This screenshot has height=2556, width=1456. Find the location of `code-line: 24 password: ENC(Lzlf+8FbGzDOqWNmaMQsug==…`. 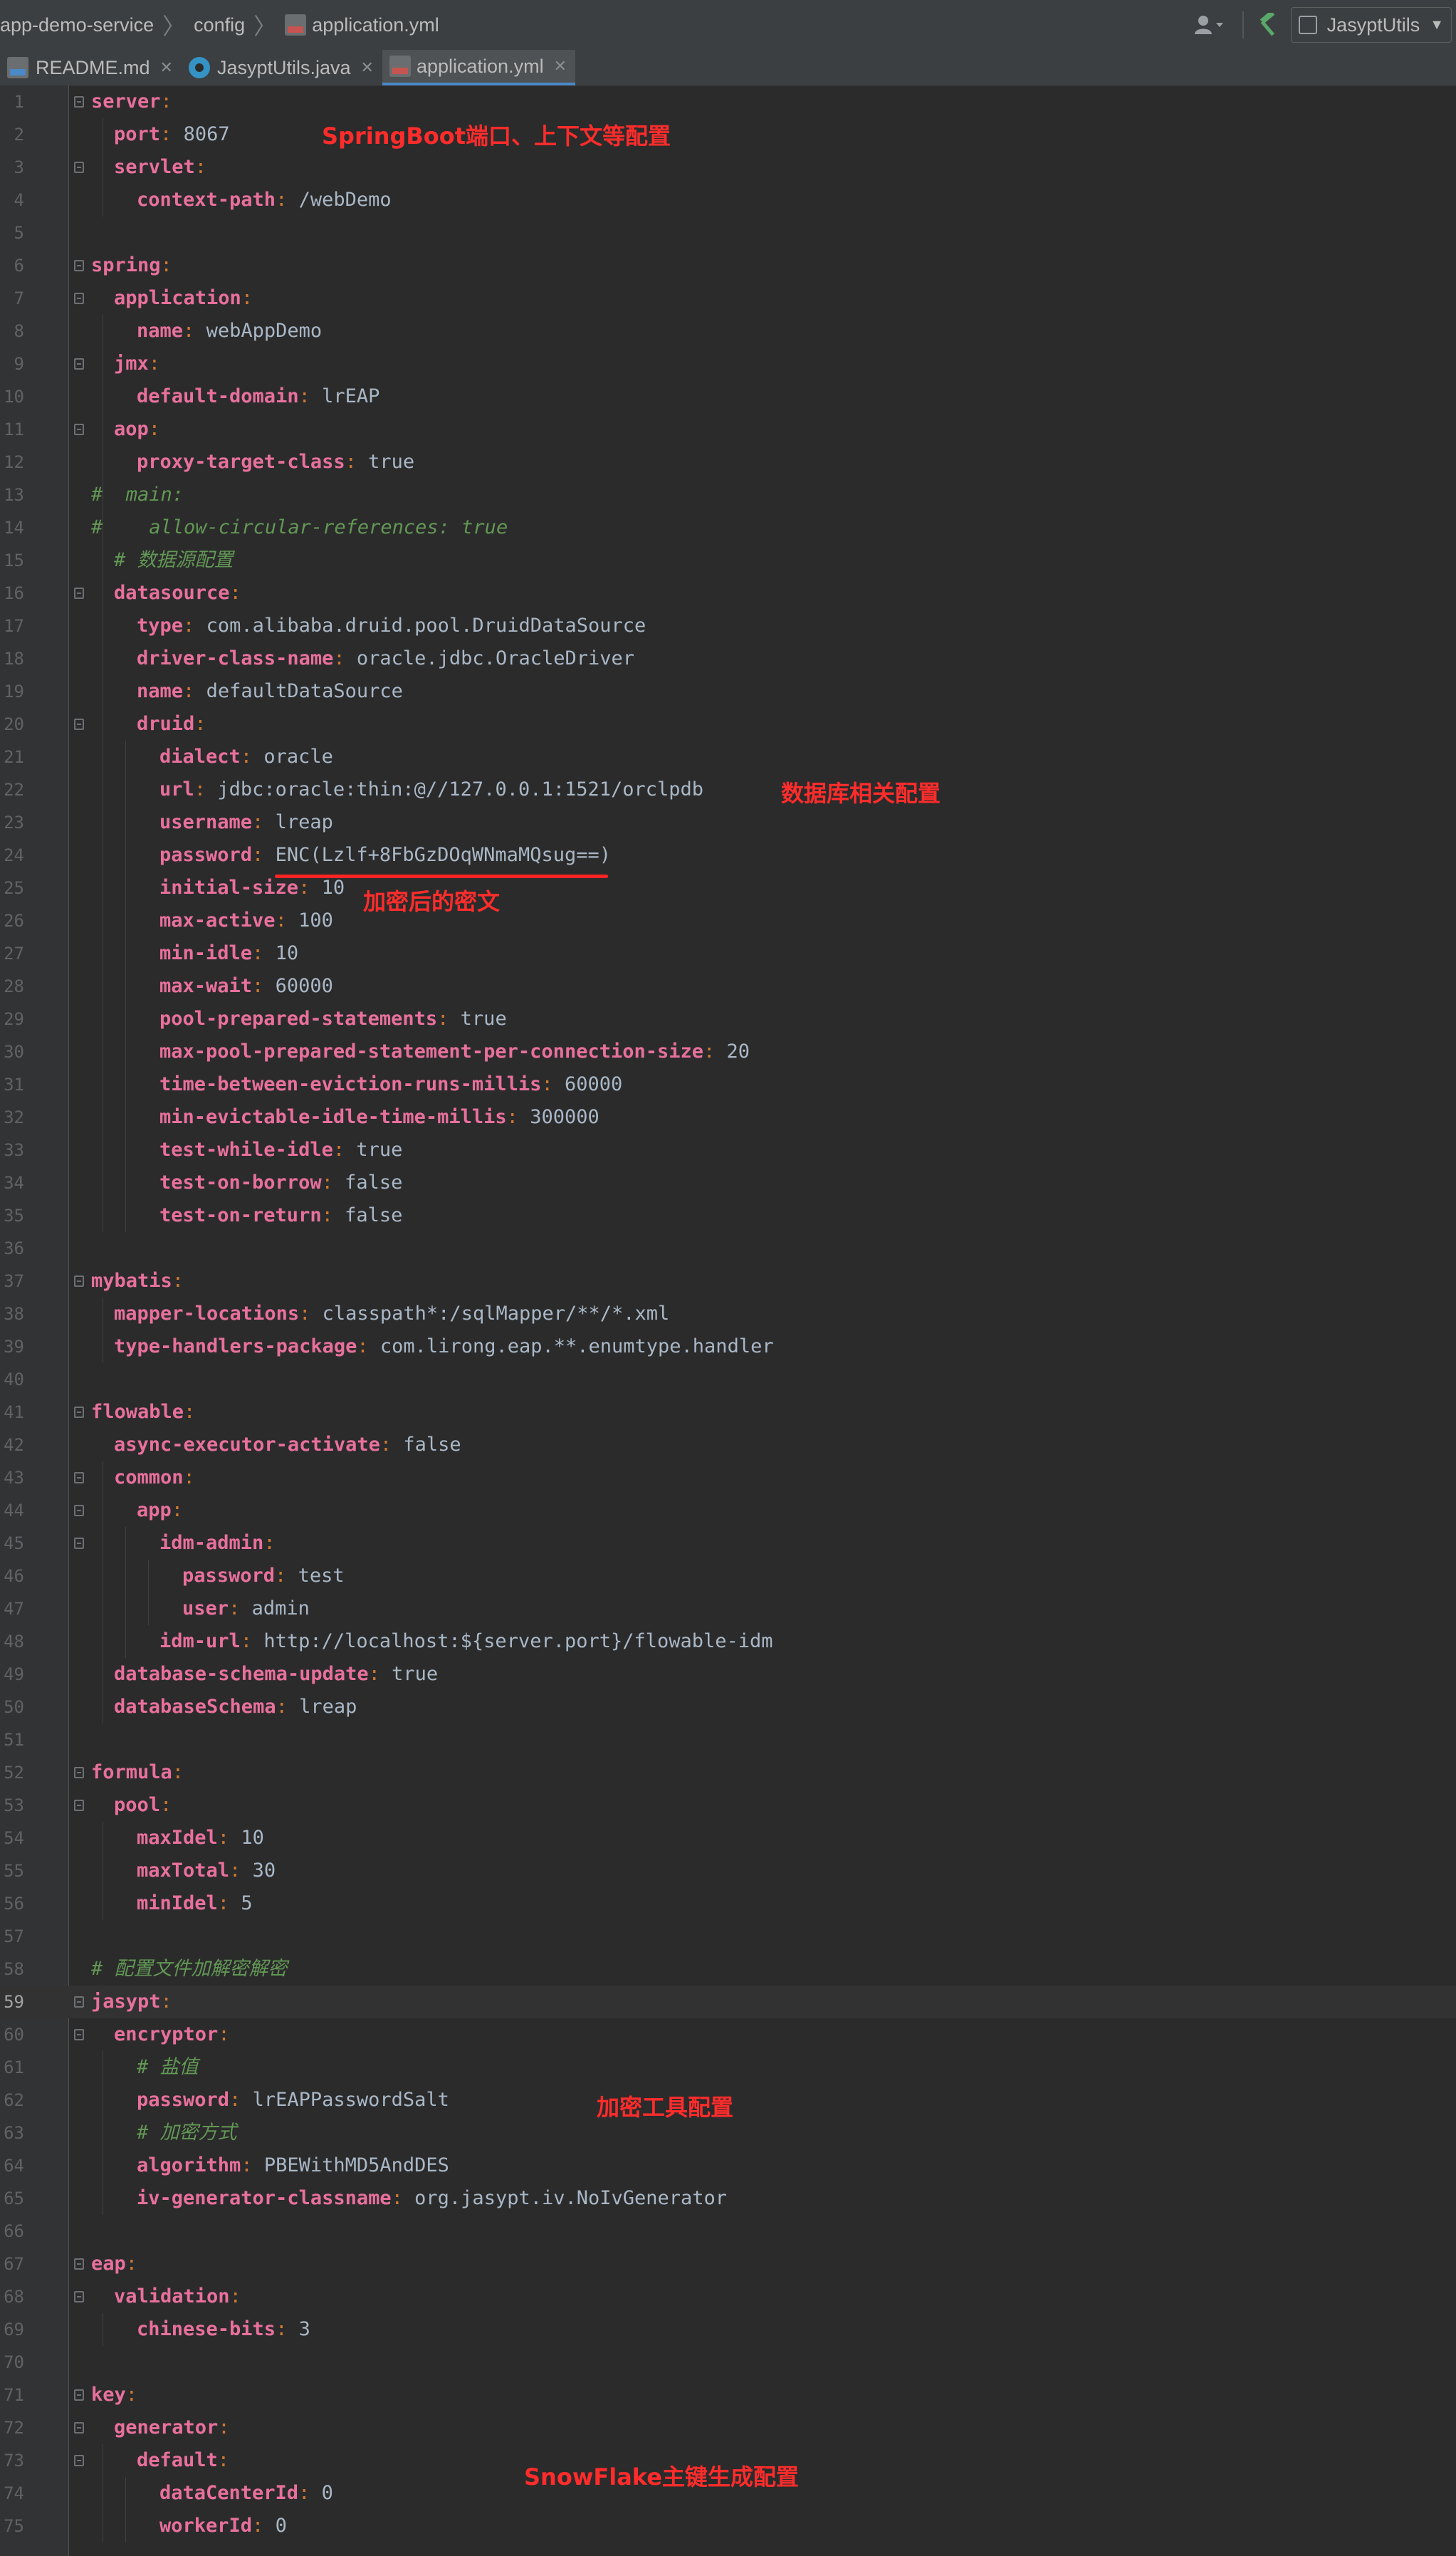

code-line: 24 password: ENC(Lzlf+8FbGzDOqWNmaMQsug==… is located at coordinates (728, 855).